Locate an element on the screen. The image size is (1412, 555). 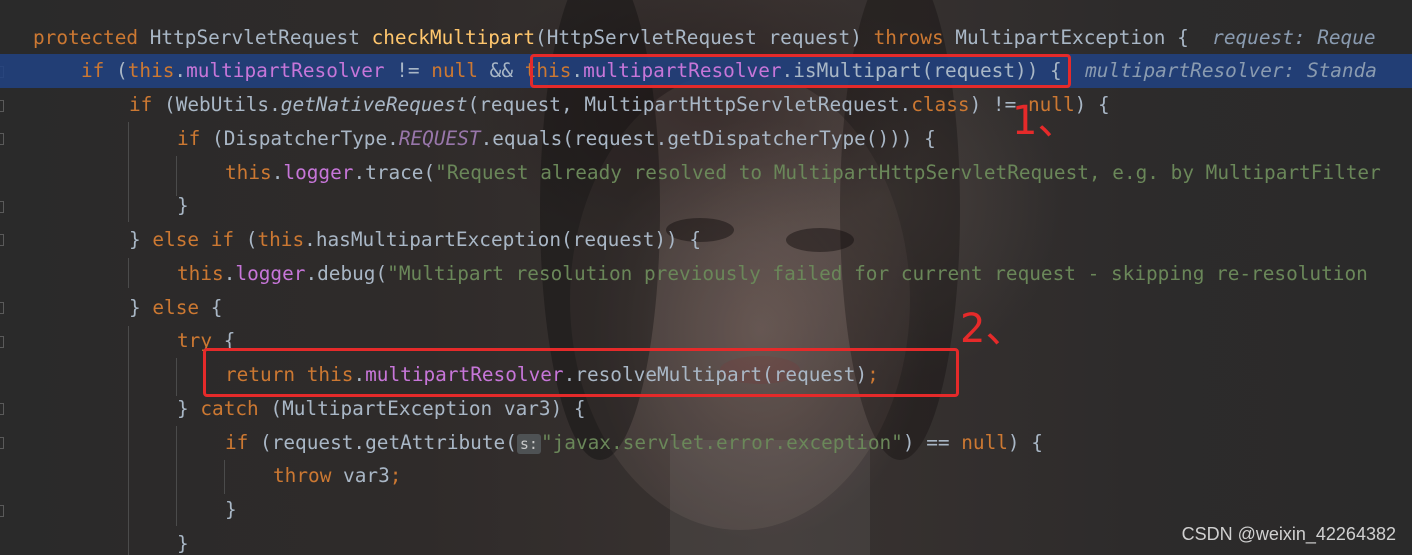
string-literal: "javax.servlet.error.exception" is located at coordinates (721, 442).